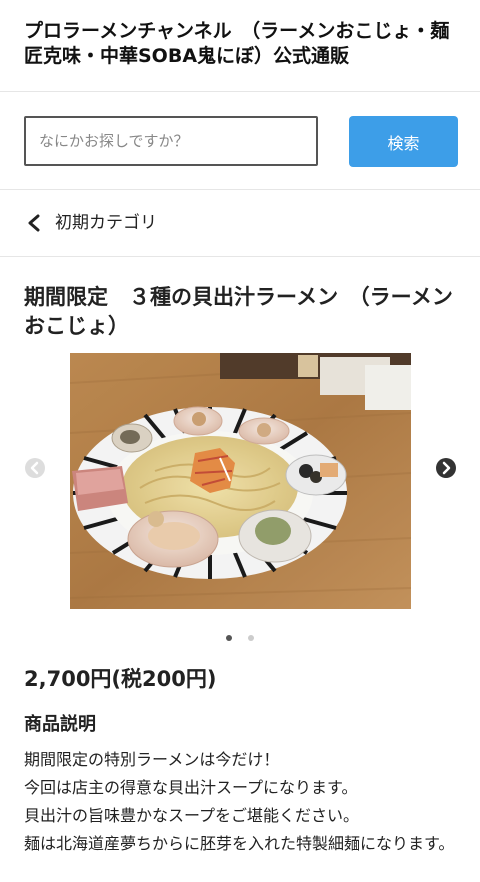 Image resolution: width=480 pixels, height=882 pixels. I want to click on carousel-dots, so click(240, 633).